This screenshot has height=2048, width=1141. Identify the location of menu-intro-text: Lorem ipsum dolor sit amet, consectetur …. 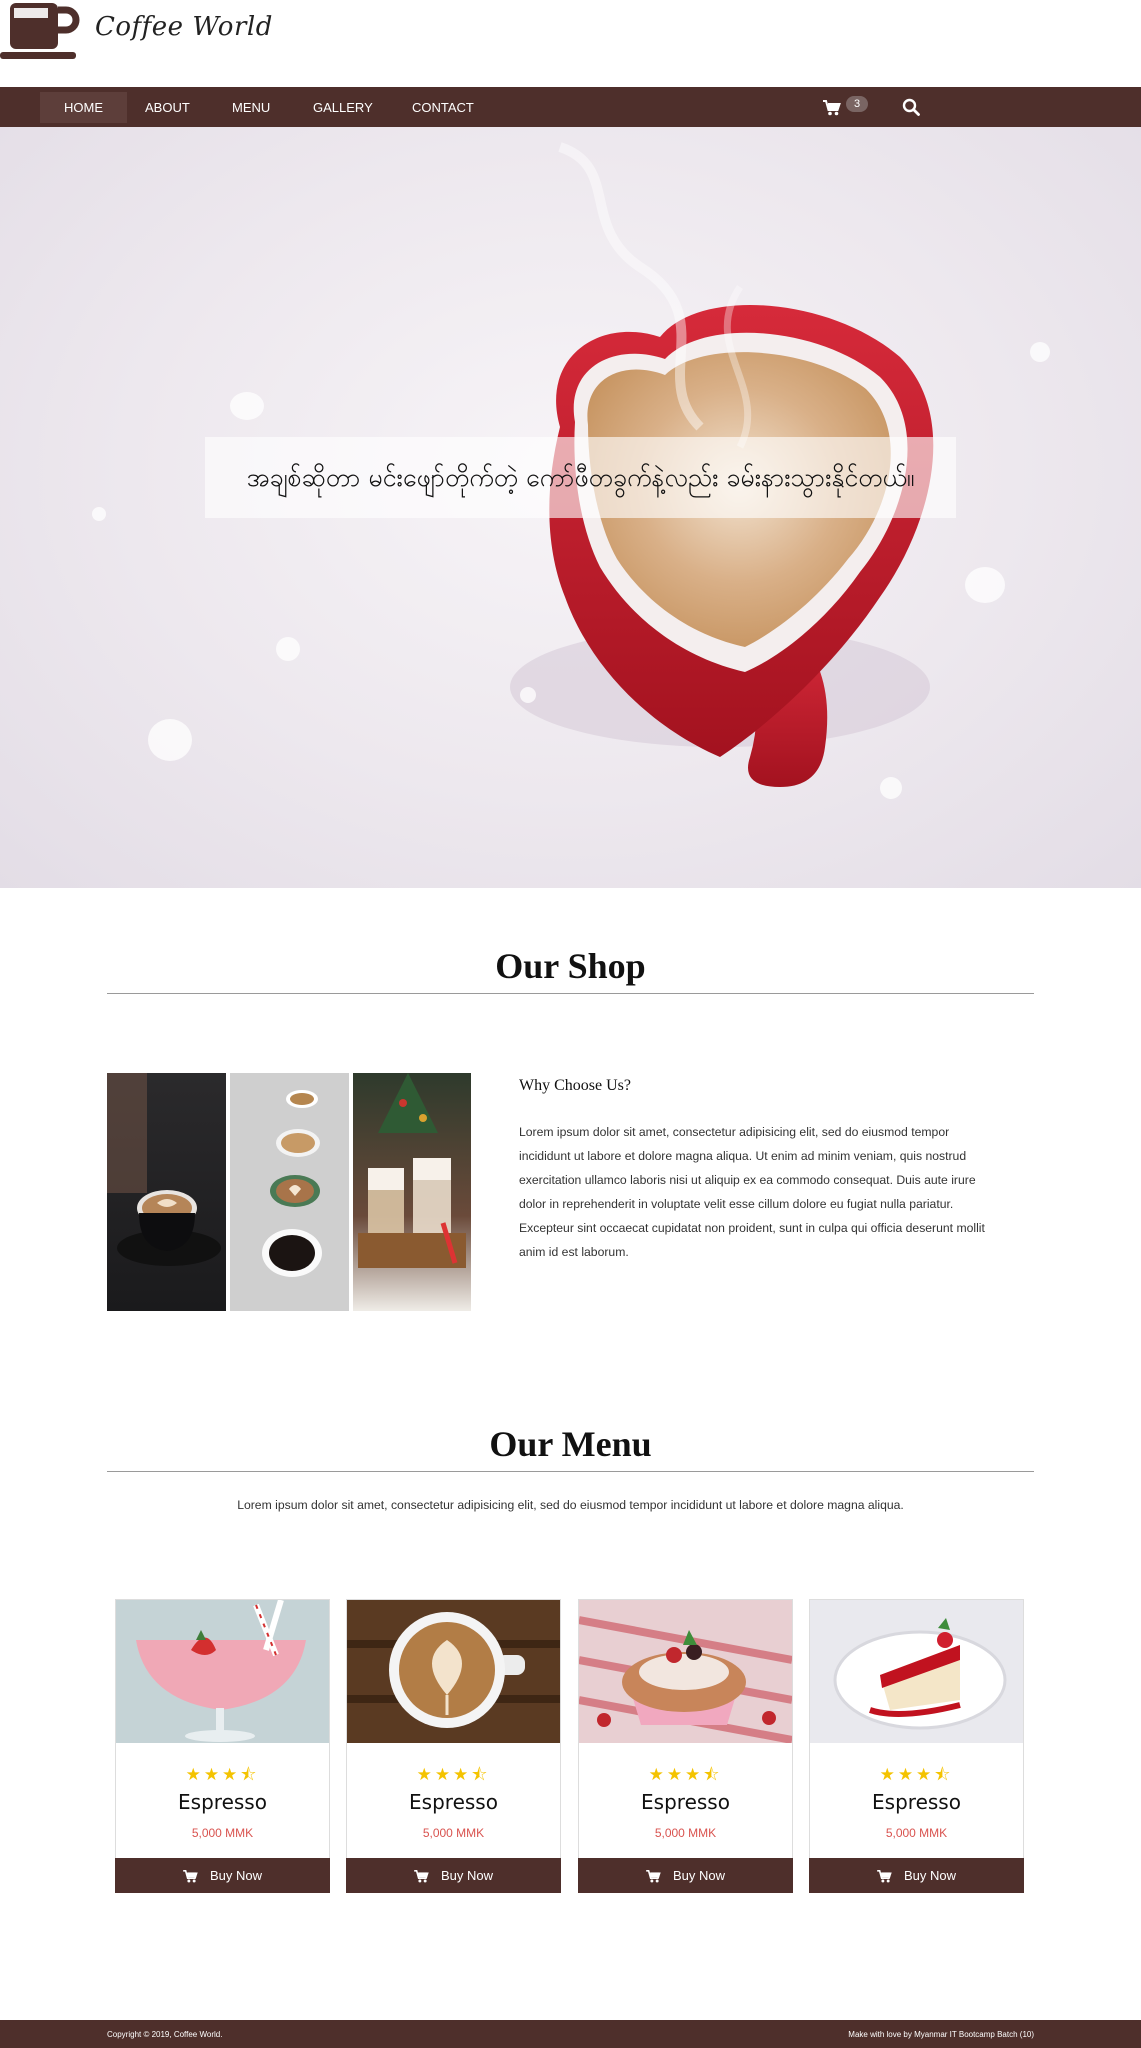
(570, 1505).